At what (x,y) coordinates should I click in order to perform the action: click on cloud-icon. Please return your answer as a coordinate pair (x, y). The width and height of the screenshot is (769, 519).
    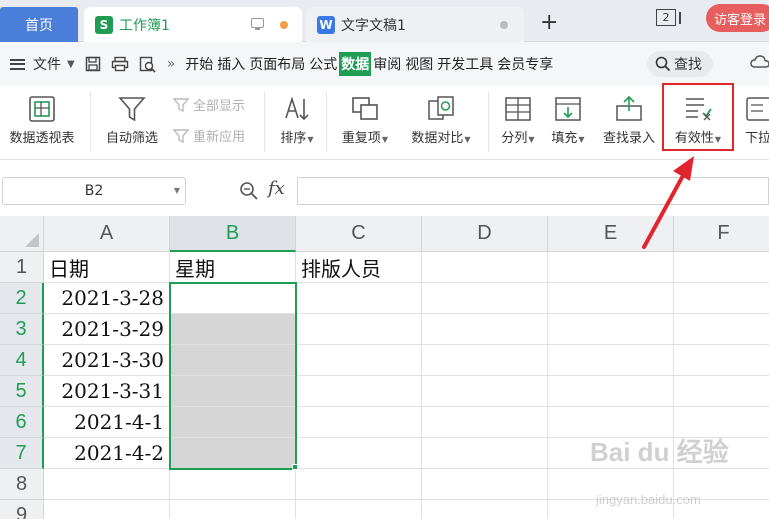
    Looking at the image, I should click on (759, 62).